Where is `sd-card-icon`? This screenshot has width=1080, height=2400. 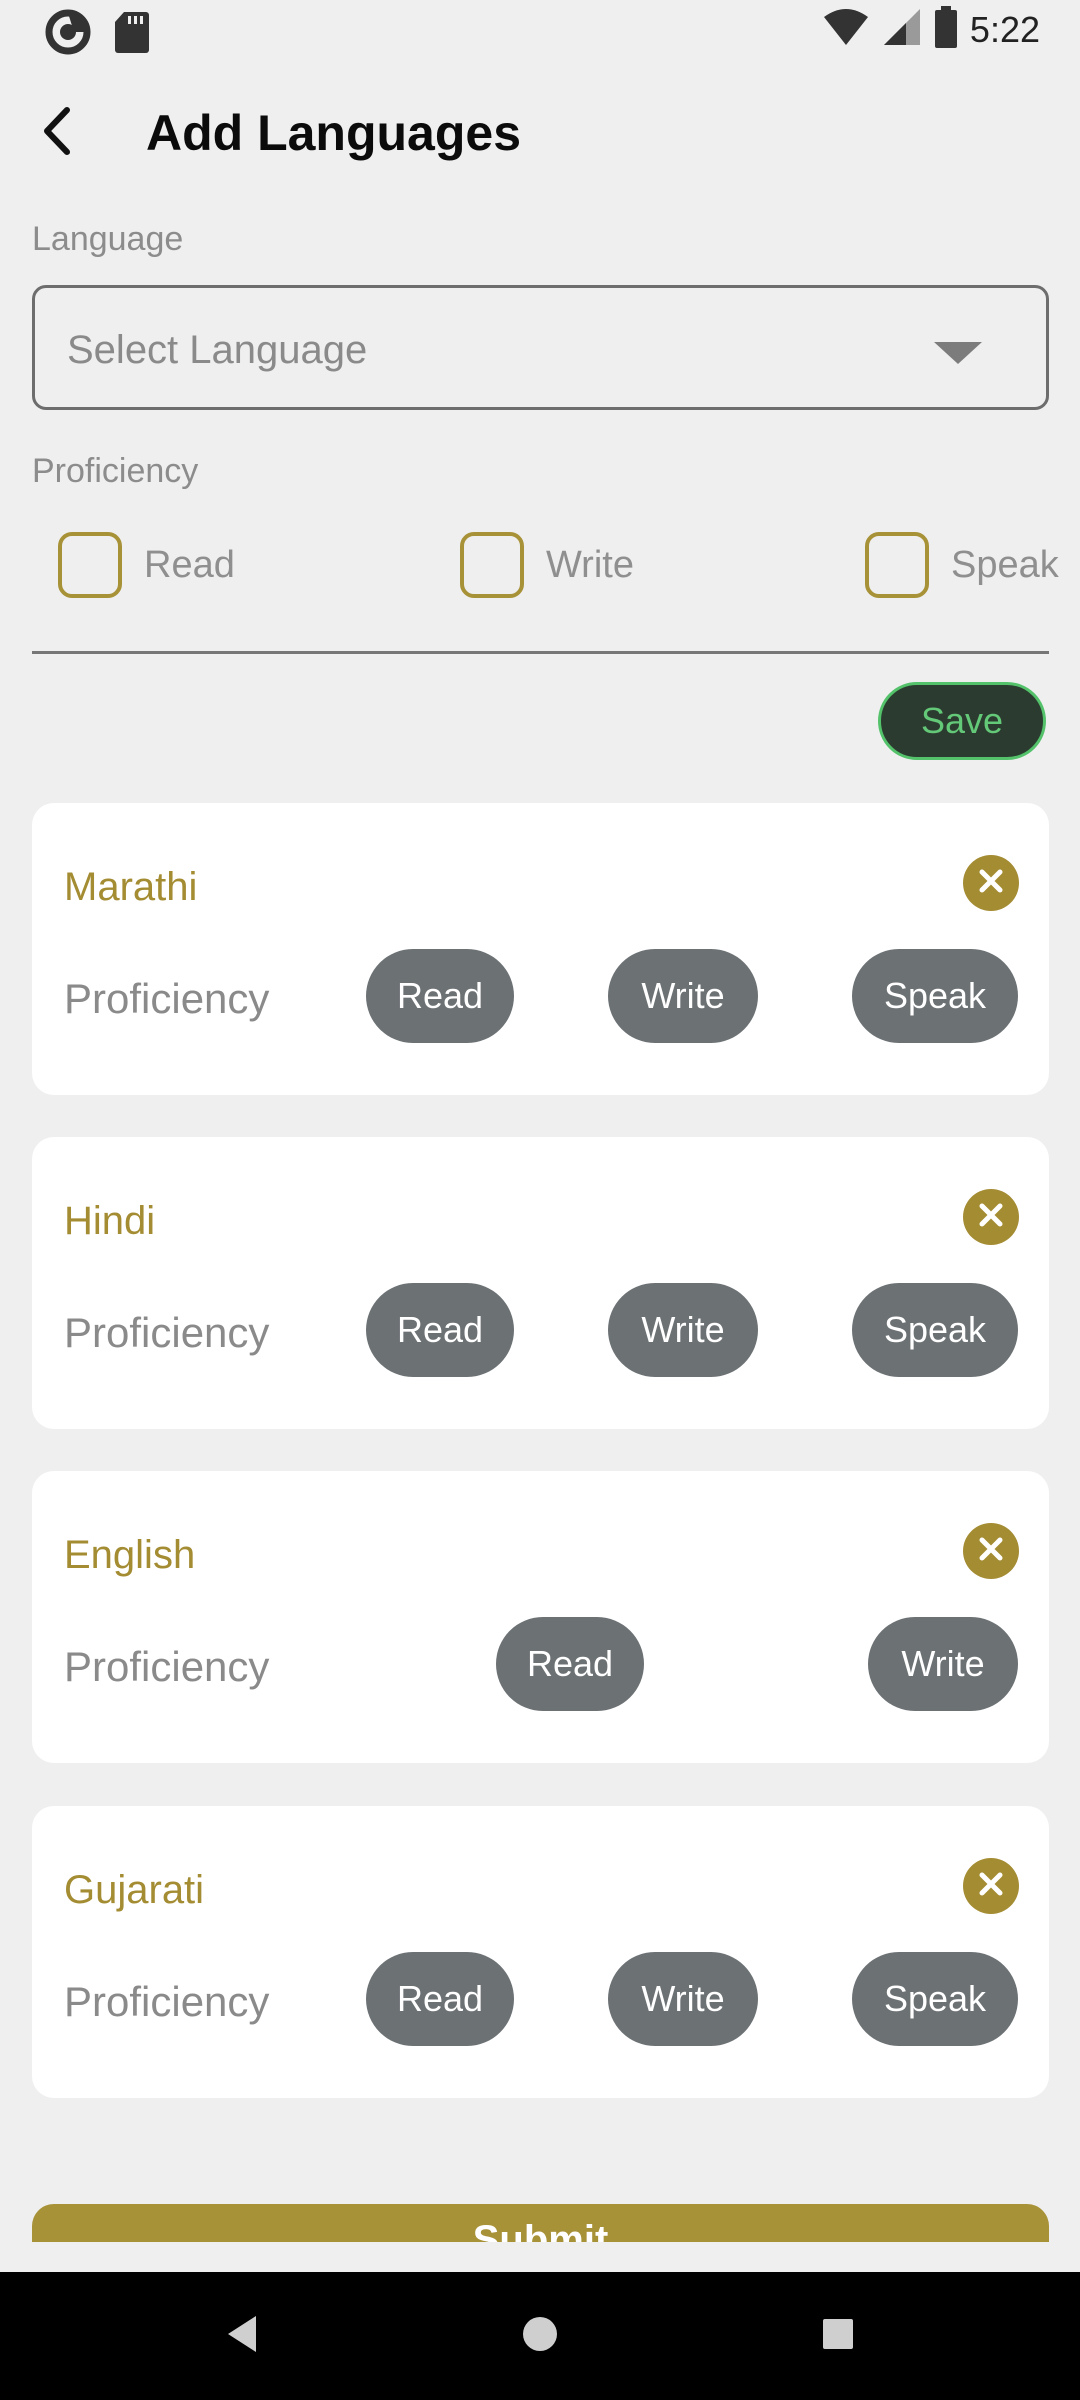 sd-card-icon is located at coordinates (132, 34).